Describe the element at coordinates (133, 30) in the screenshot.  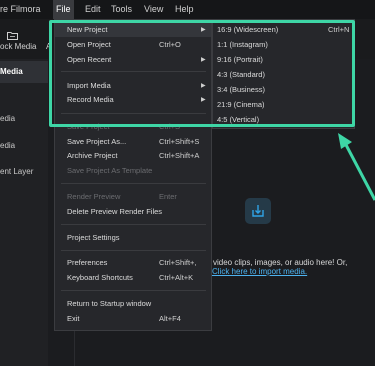
I see `menu-item-new-project: New Project ▶` at that location.